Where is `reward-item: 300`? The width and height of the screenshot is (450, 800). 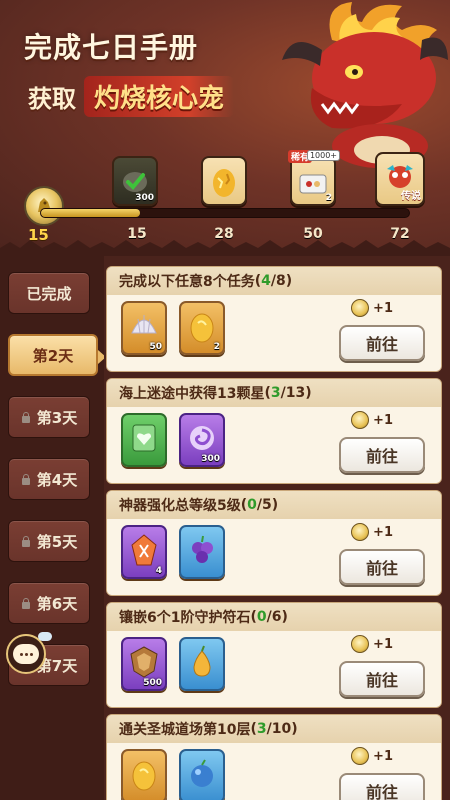 reward-item: 300 is located at coordinates (202, 440).